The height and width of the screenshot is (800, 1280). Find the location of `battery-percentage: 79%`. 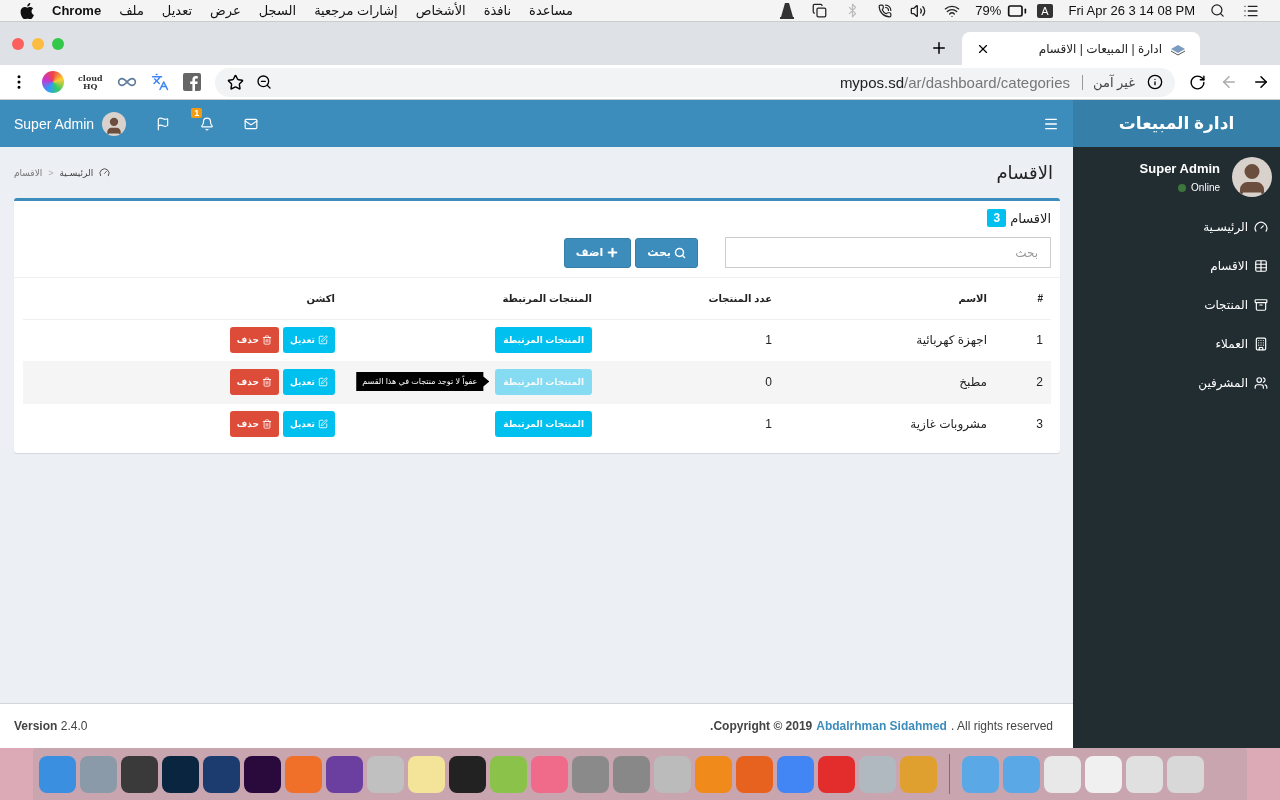

battery-percentage: 79% is located at coordinates (988, 10).